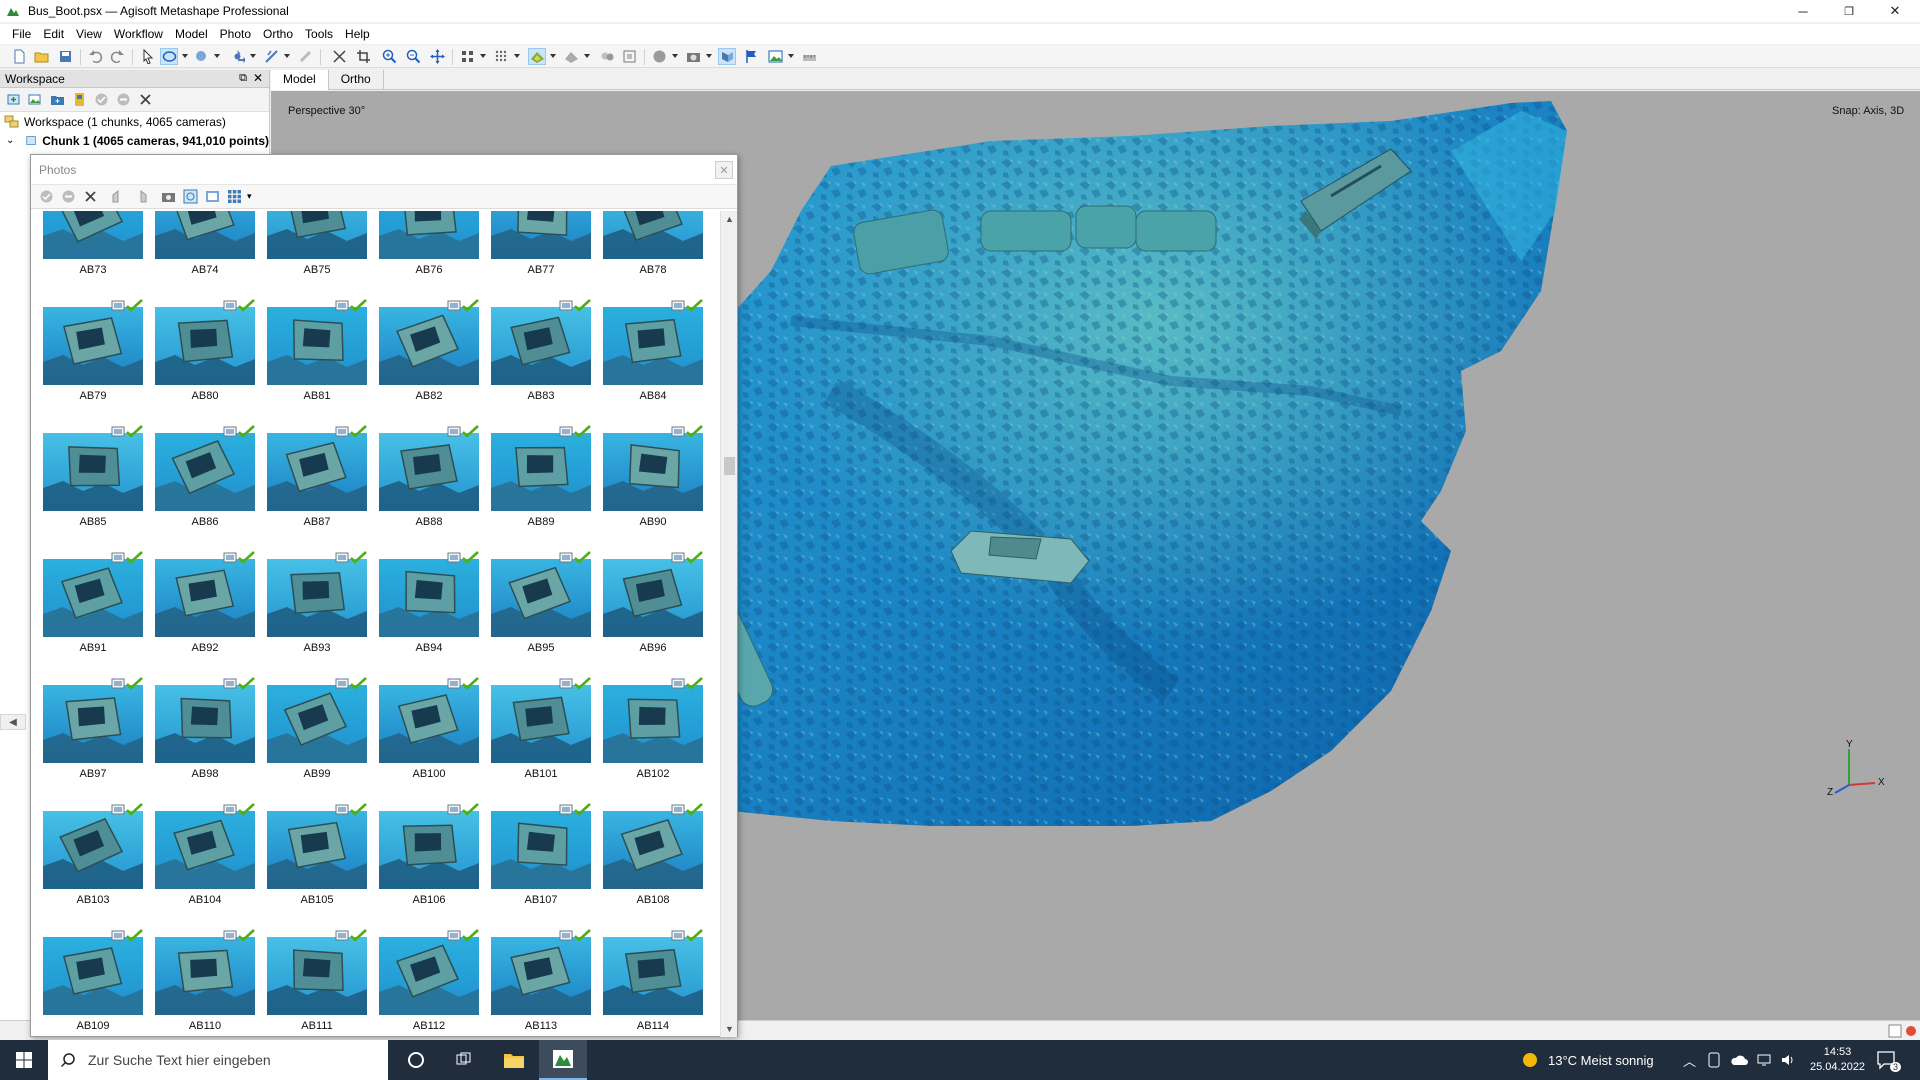  I want to click on enable-icon, so click(101, 100).